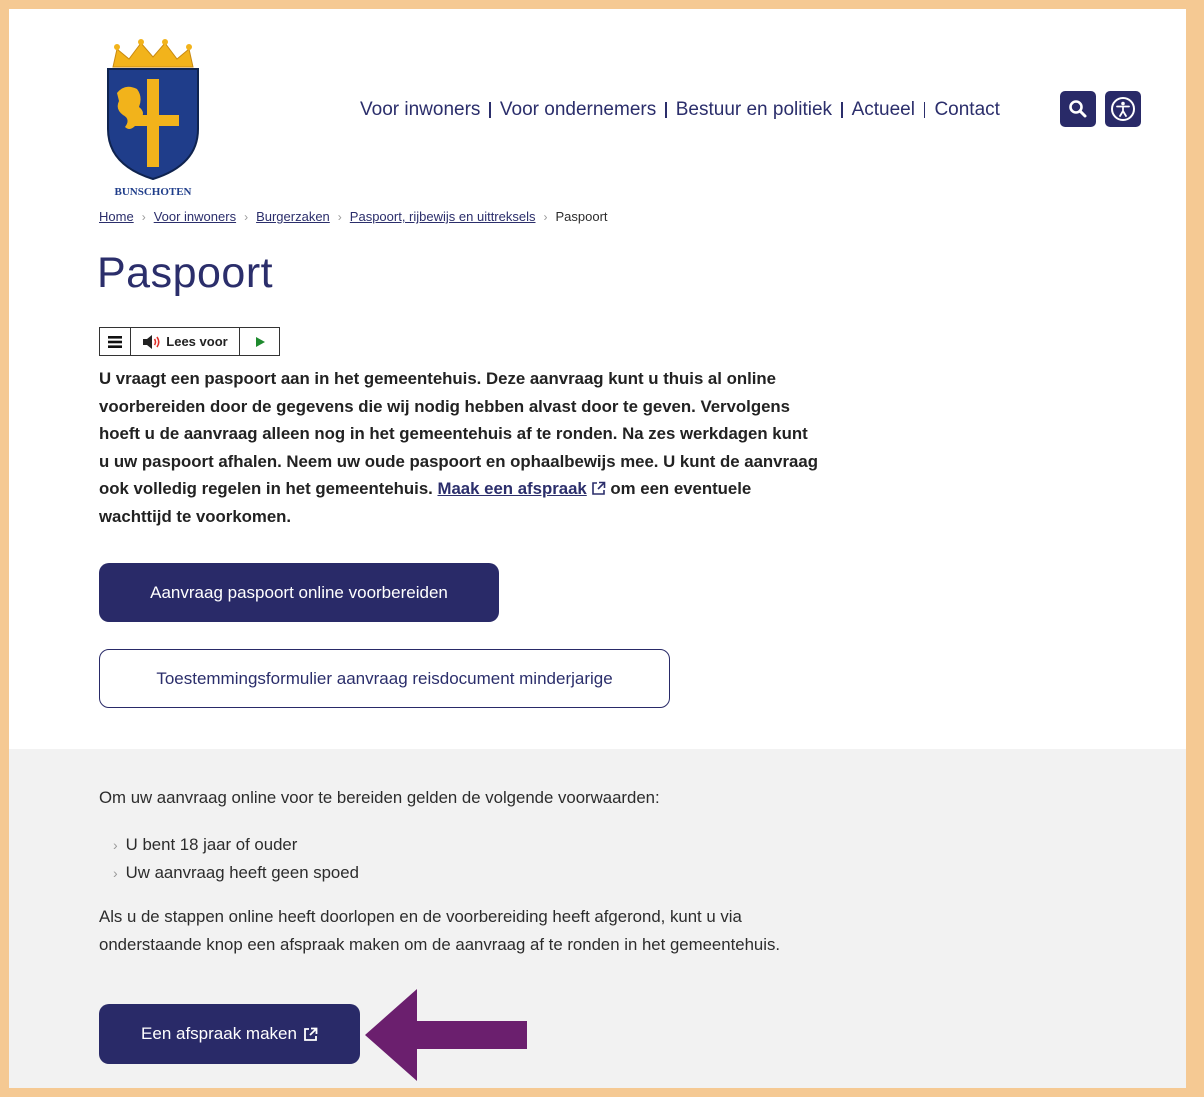  What do you see at coordinates (242, 872) in the screenshot?
I see `condition-label: Uw aanvraag heeft geen spoed` at bounding box center [242, 872].